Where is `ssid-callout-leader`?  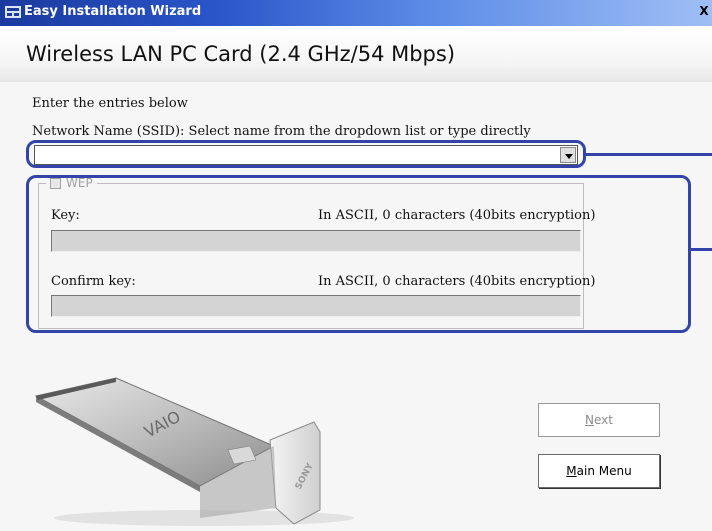 ssid-callout-leader is located at coordinates (649, 154).